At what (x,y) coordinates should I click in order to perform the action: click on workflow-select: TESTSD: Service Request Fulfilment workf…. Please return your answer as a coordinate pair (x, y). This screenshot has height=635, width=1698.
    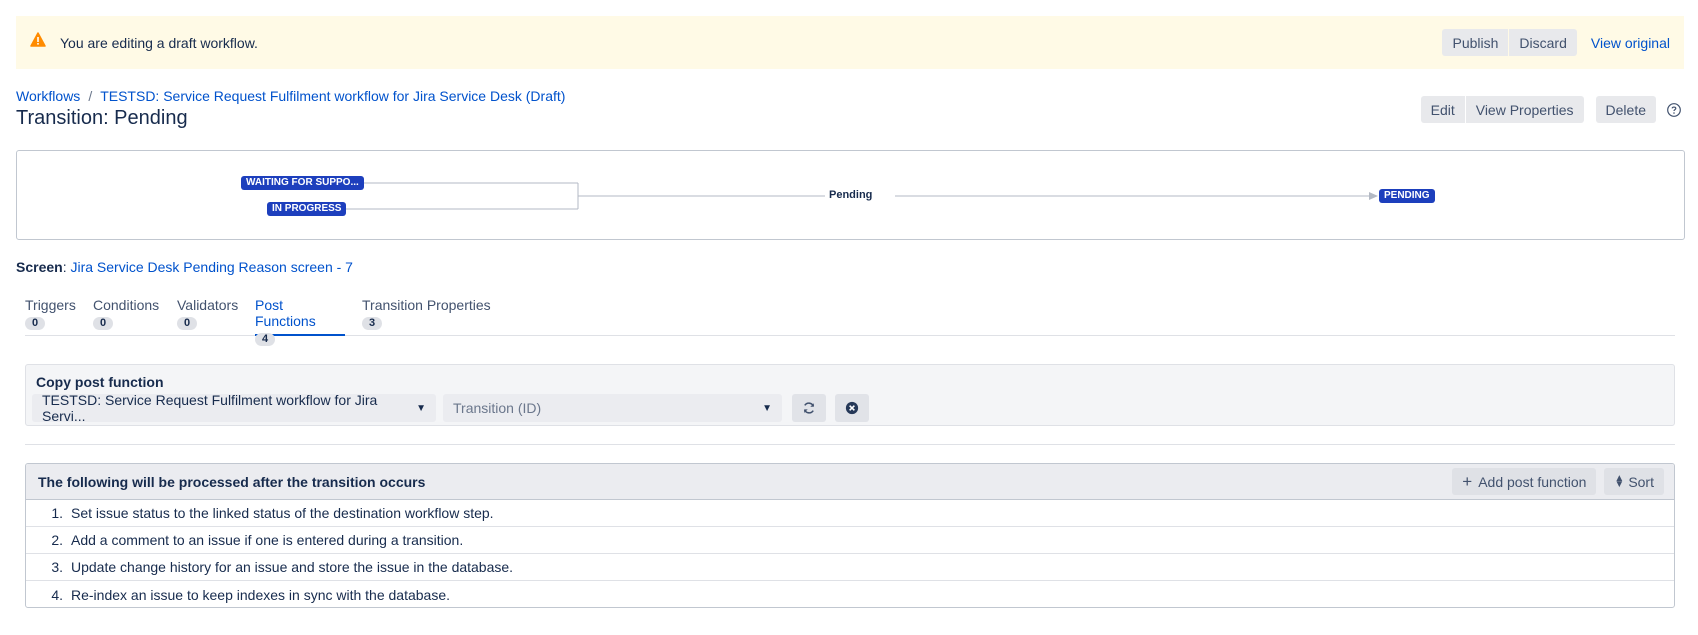
    Looking at the image, I should click on (234, 408).